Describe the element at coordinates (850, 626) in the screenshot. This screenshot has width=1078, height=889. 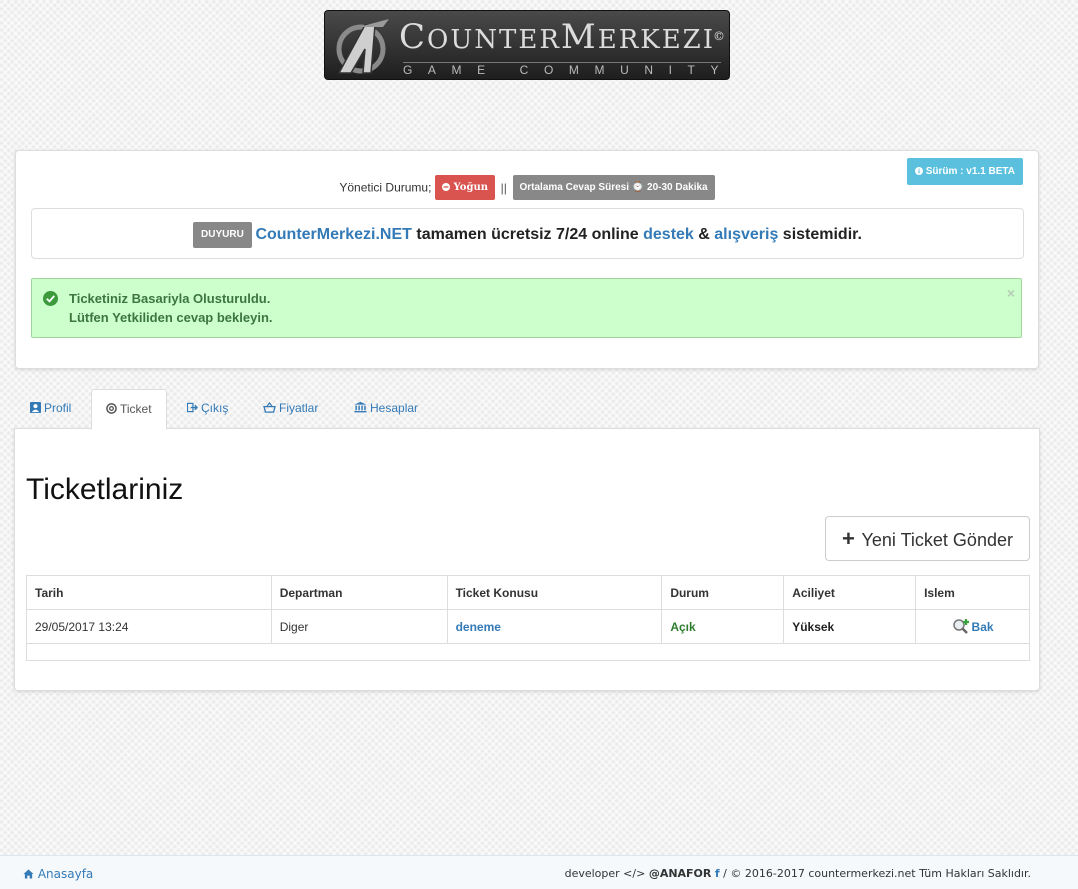
I see `ticket-priority: Yüksek` at that location.